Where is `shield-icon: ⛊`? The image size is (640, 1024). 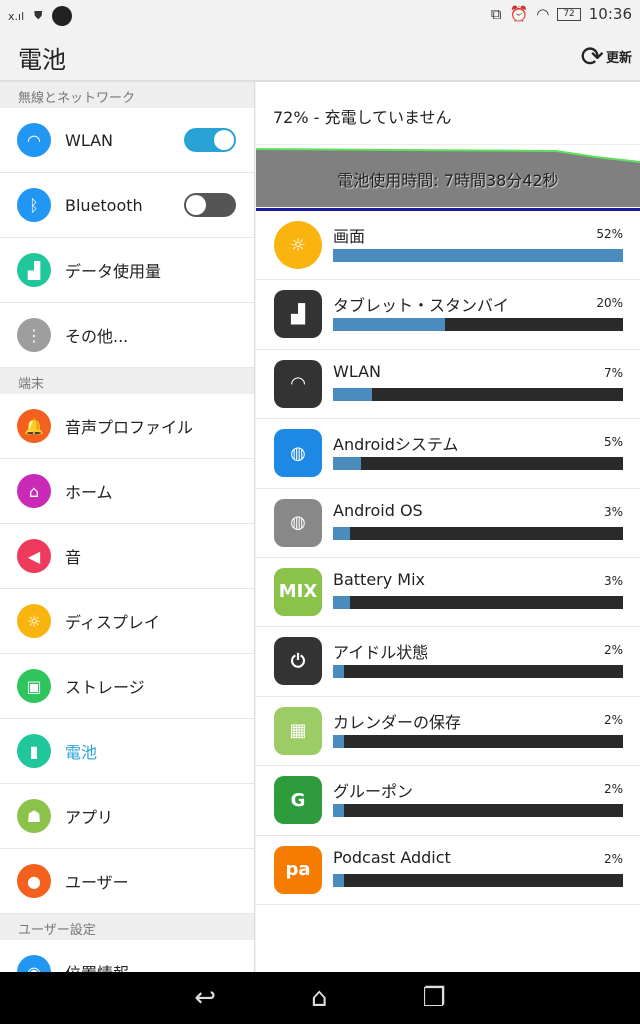 shield-icon: ⛊ is located at coordinates (38, 15).